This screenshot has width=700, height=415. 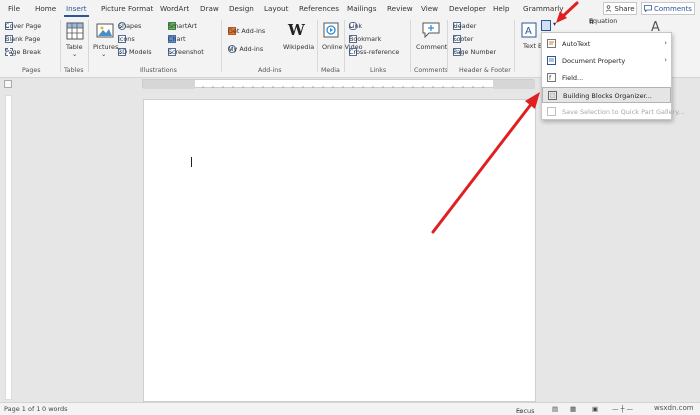 What do you see at coordinates (31, 70) in the screenshot?
I see `group-label-pages: Pages` at bounding box center [31, 70].